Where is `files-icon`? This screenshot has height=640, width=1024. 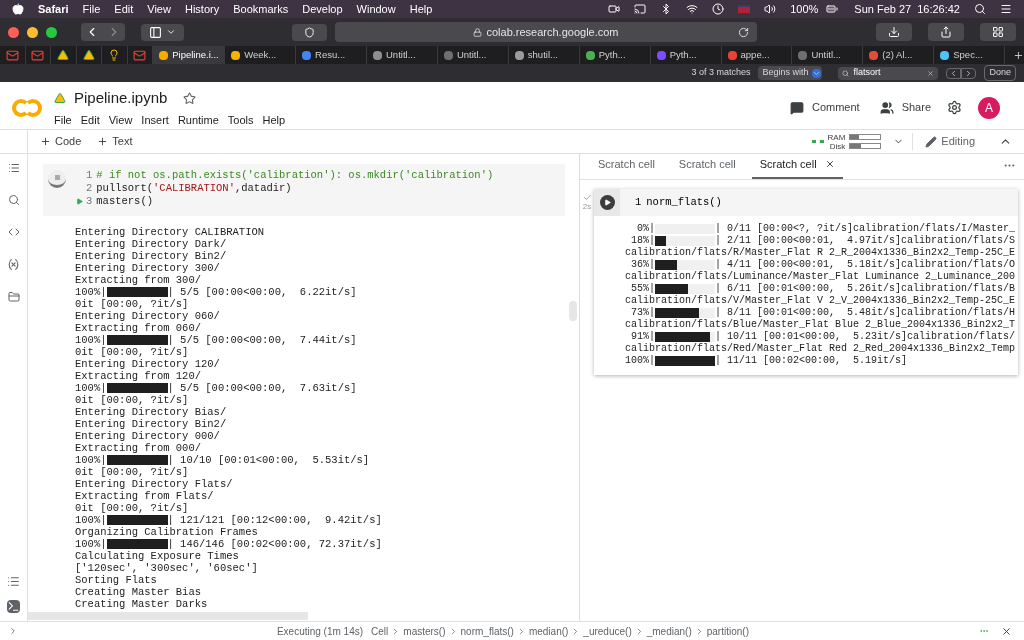
files-icon is located at coordinates (13, 297).